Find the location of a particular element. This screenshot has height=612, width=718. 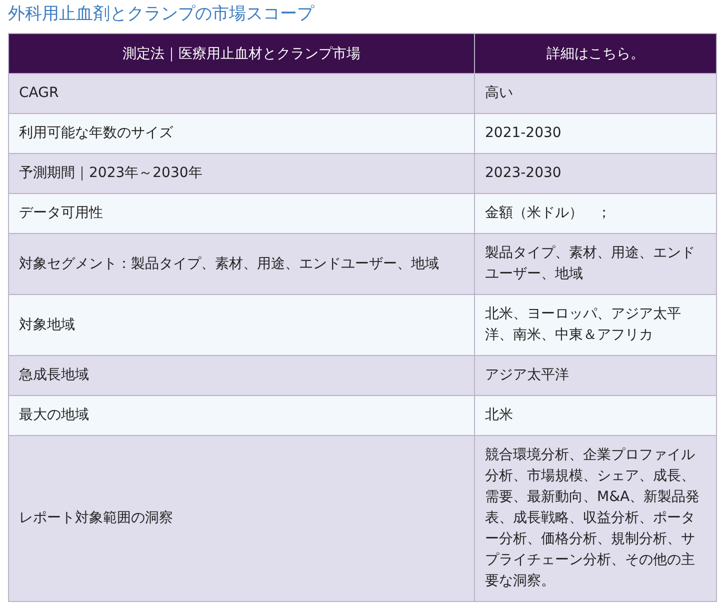

table-cell: 競合環境分析、企業プロファイル分析、市場規模、シェア、成長、需要、最新動向、M&A、新製品発表、成長戦略、収益分析、ポーター分析、価格分析、規制分析、サプライチェーン分析、その他の主要な洞察。 is located at coordinates (595, 519).